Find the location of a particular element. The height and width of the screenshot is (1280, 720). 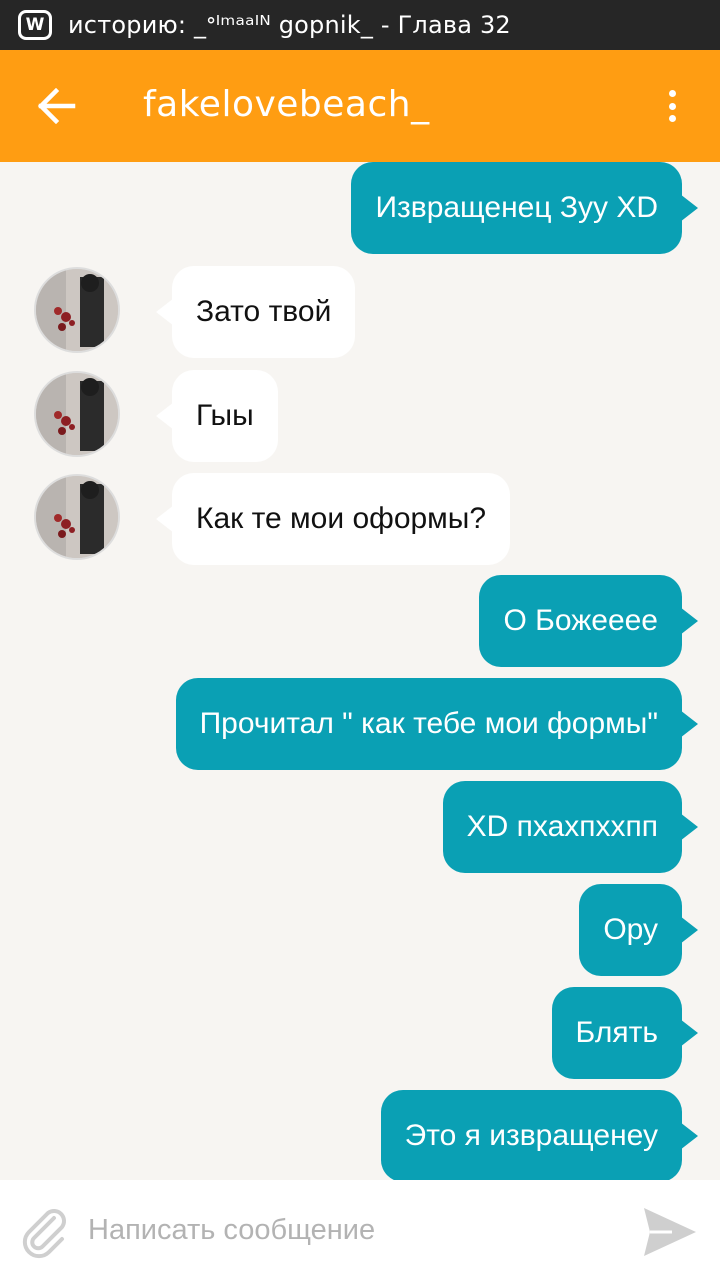

message-bubble-incoming: Зато твой is located at coordinates (255, 312).